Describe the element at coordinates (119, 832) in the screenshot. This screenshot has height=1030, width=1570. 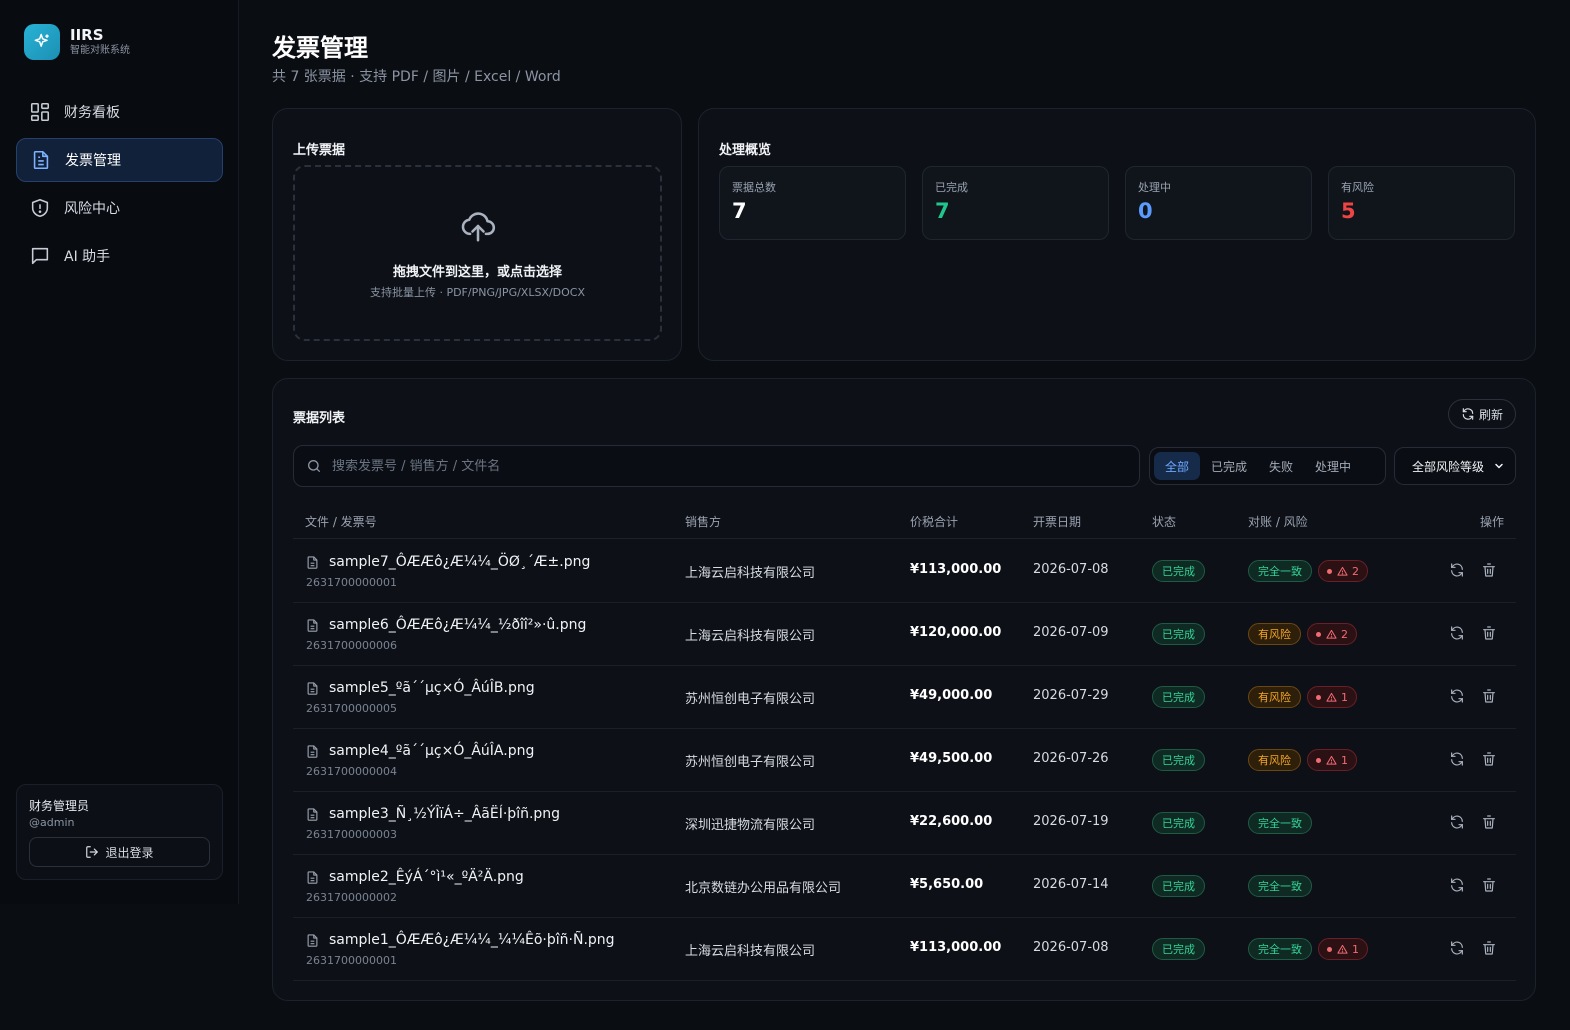
I see `user-card: 财务管理员 @admin 退出登录` at that location.